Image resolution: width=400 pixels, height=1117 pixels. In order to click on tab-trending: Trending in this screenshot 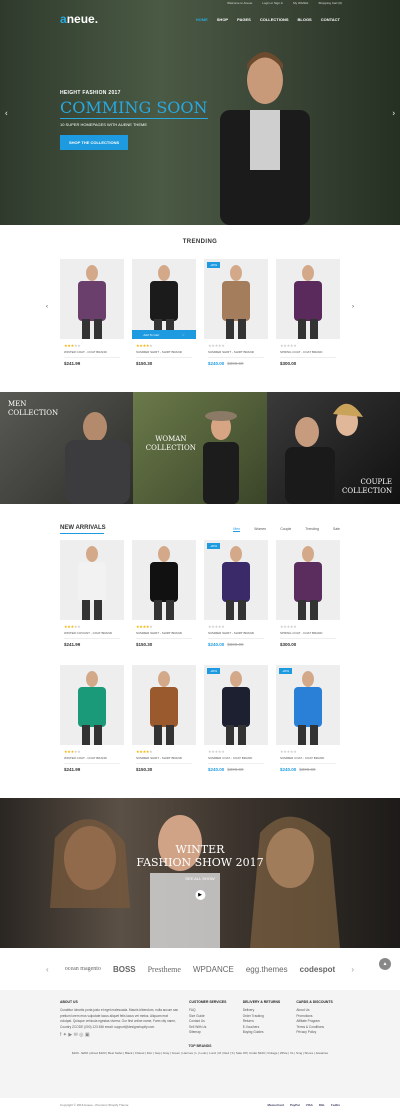, I will do `click(312, 529)`.